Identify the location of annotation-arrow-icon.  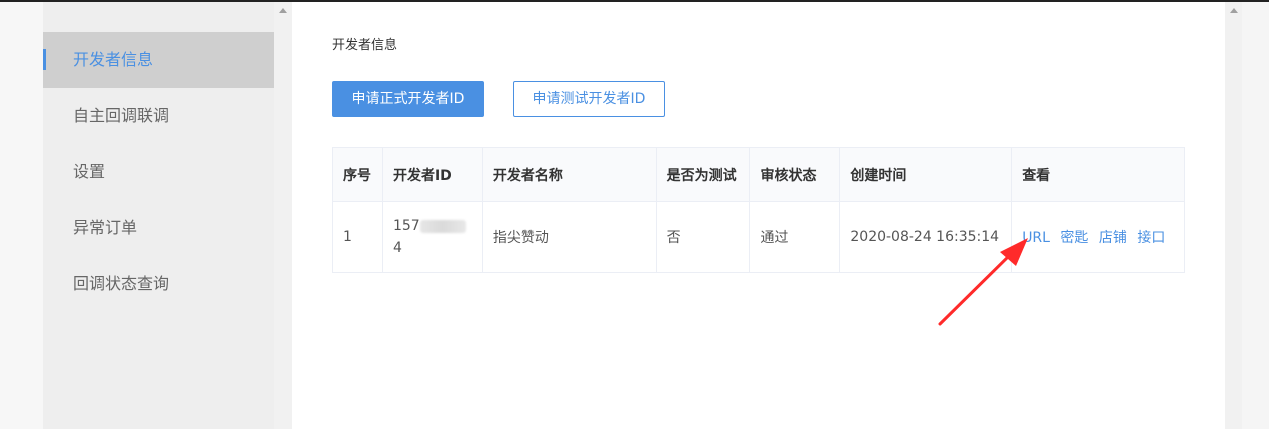
(983, 282).